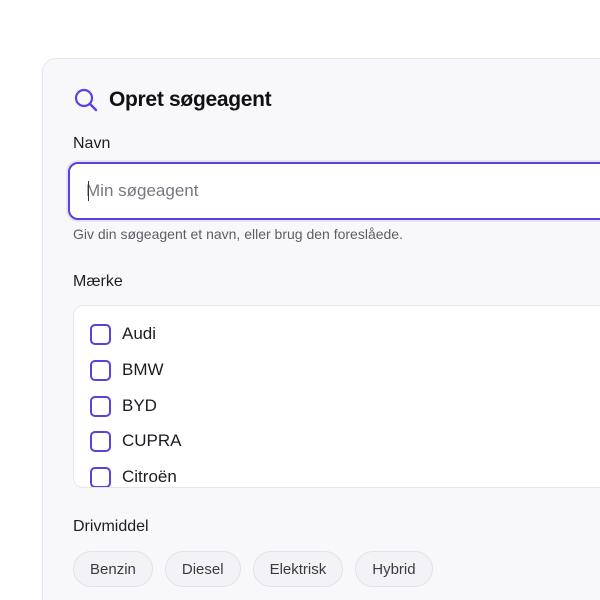 This screenshot has width=600, height=600. I want to click on brand-option-audi: Audi, so click(123, 334).